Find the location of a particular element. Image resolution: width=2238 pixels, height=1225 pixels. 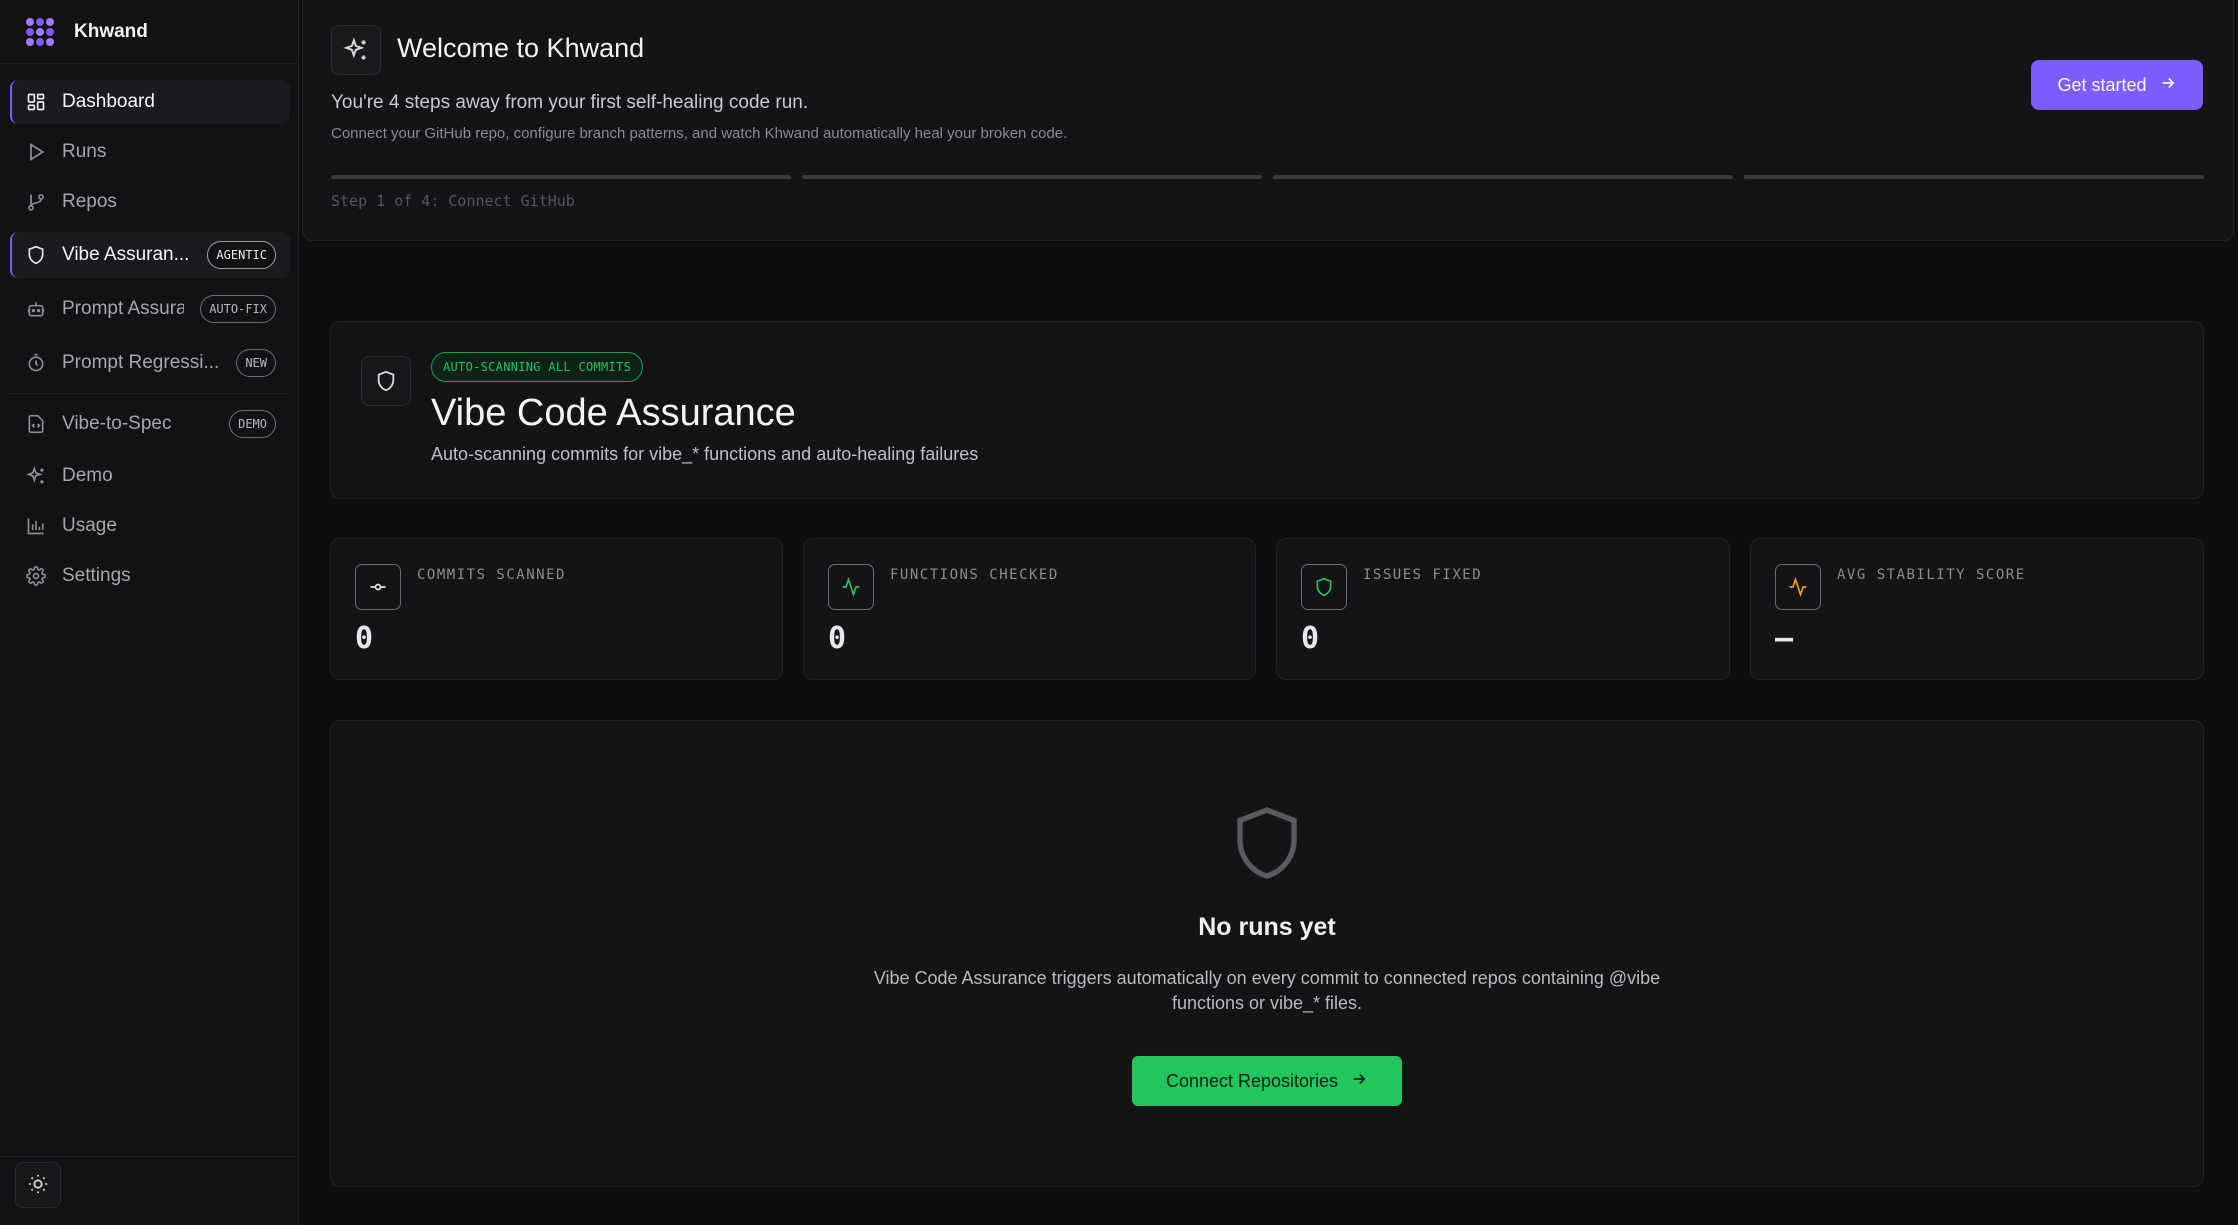

theme-toggle-button is located at coordinates (38, 1185).